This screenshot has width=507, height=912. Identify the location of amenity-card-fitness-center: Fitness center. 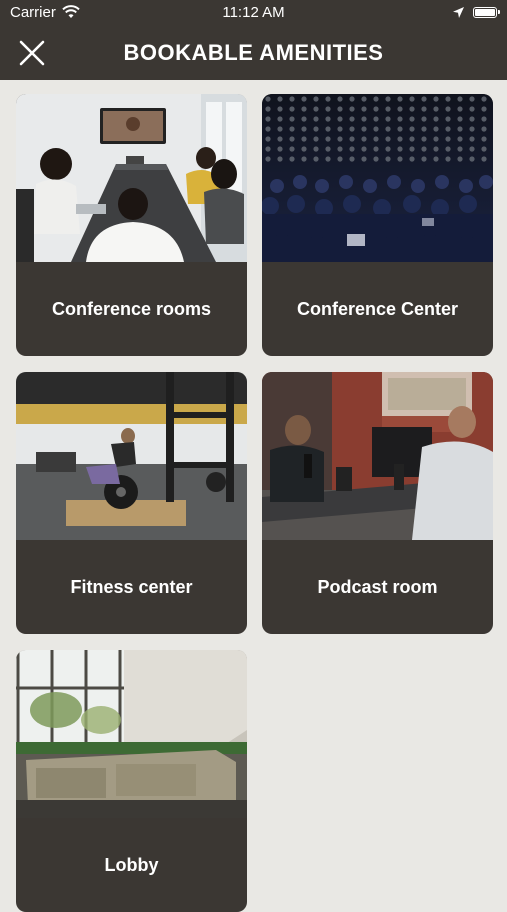
(131, 503).